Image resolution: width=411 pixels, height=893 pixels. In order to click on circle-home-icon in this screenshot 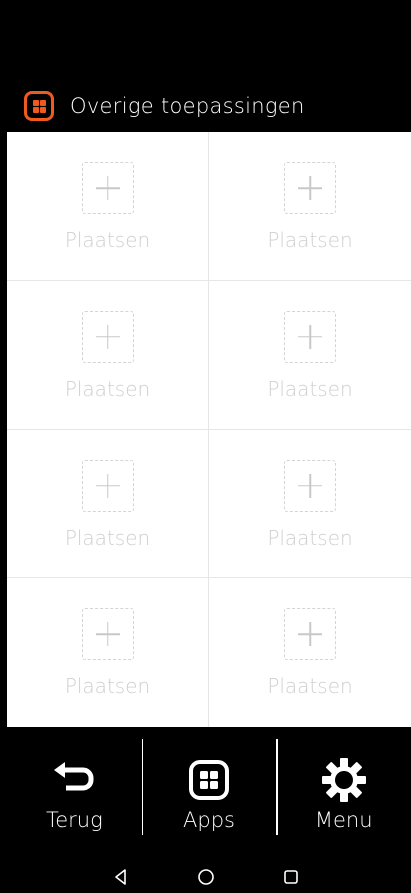, I will do `click(206, 877)`.